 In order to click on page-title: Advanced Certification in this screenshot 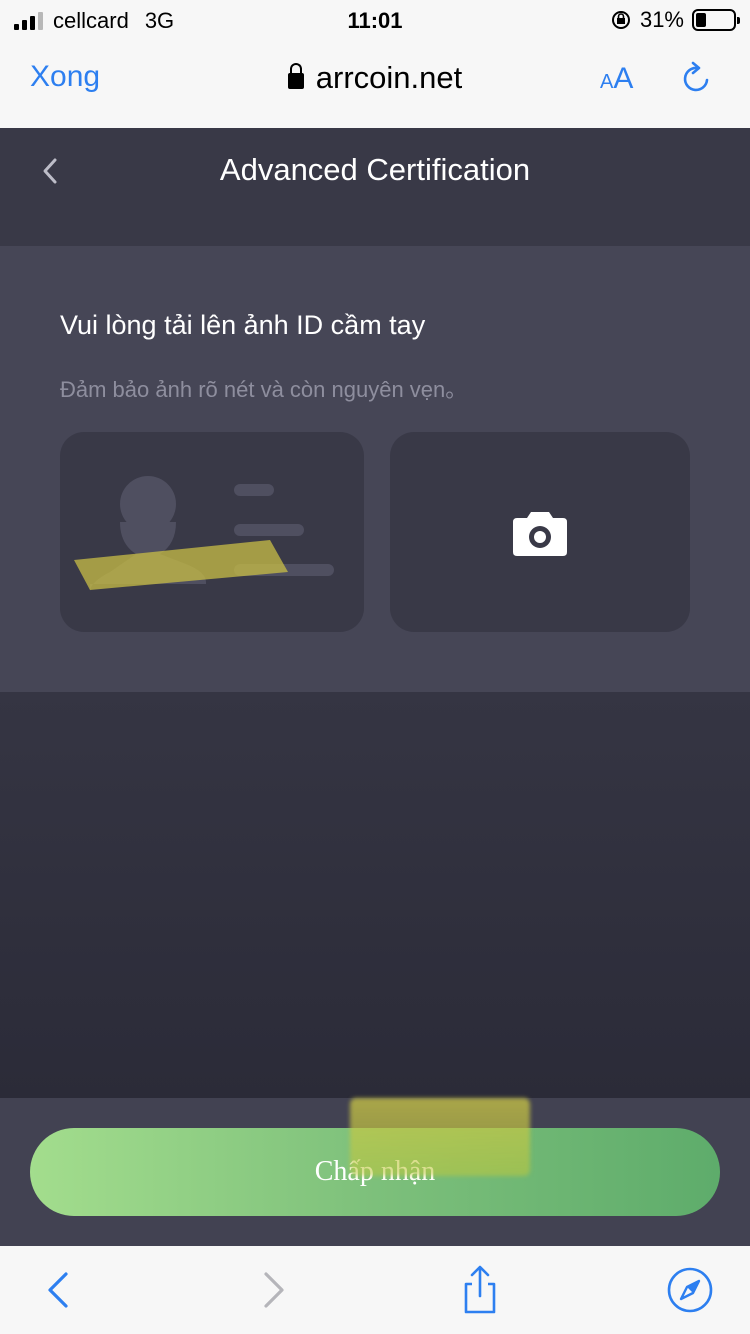, I will do `click(375, 169)`.